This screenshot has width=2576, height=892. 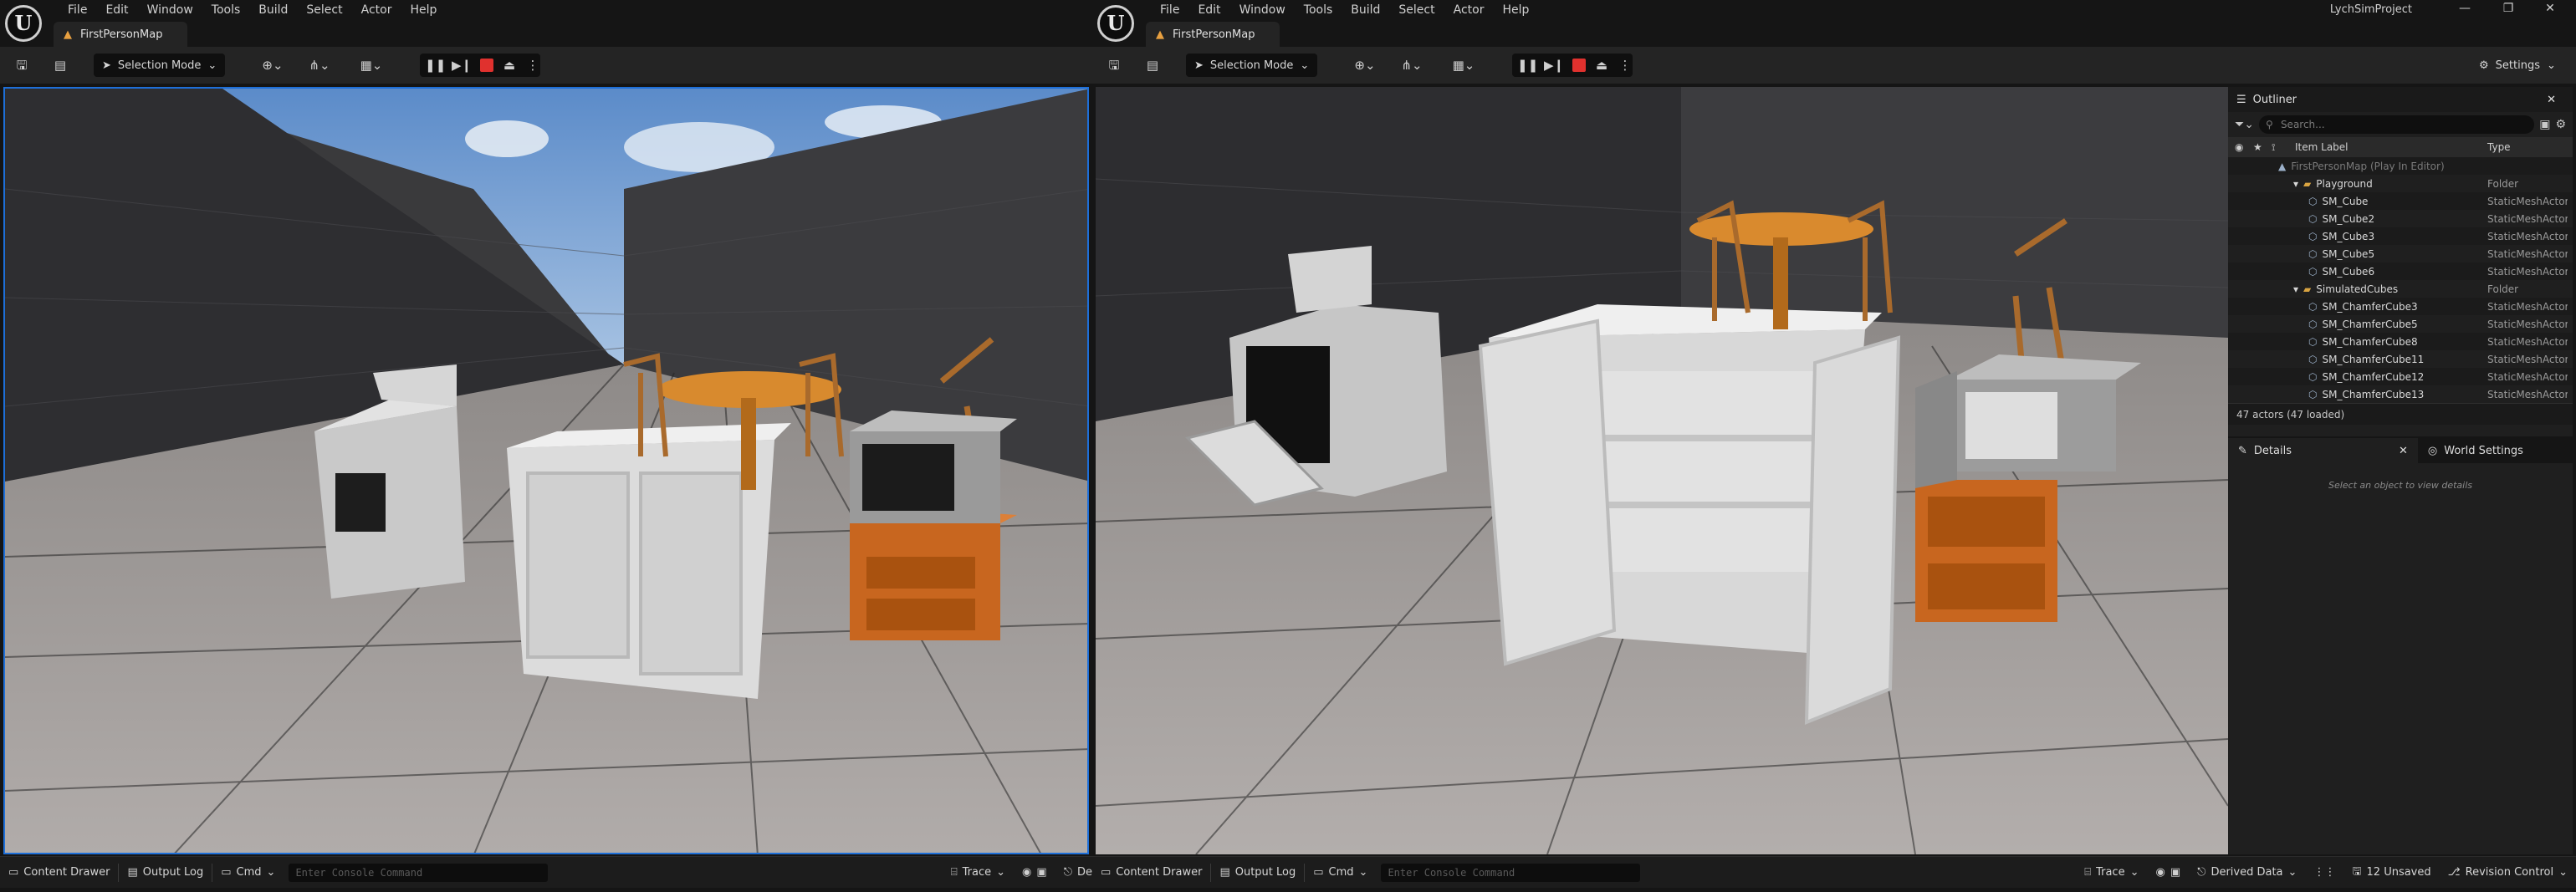 What do you see at coordinates (2465, 9) in the screenshot?
I see `minimize-icon: —` at bounding box center [2465, 9].